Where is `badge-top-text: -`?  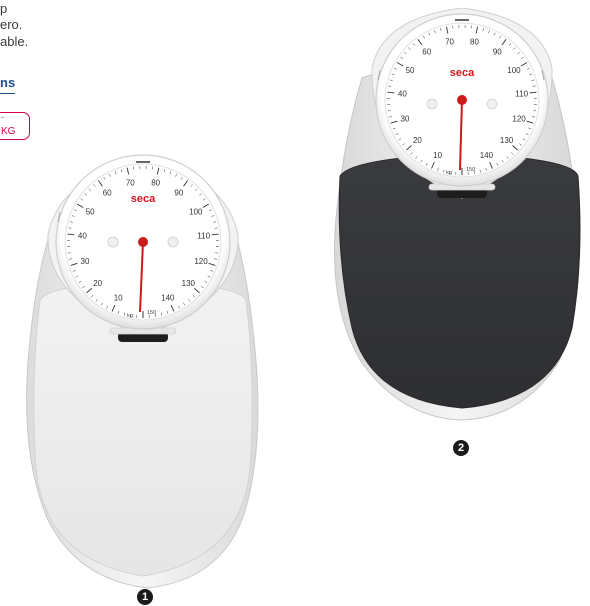 badge-top-text: - is located at coordinates (2, 117).